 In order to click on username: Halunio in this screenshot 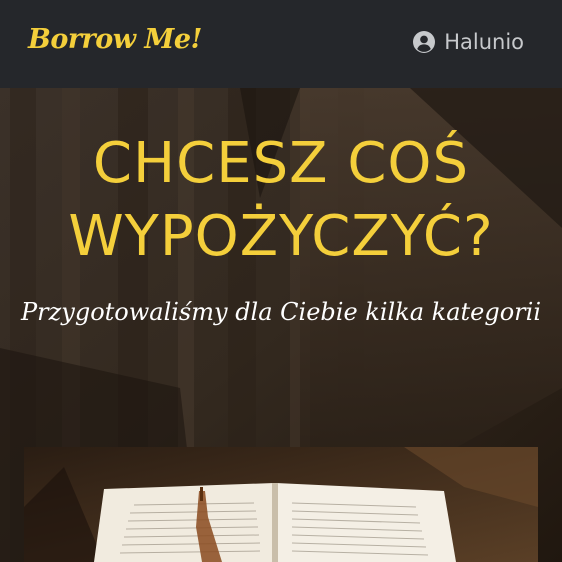, I will do `click(484, 42)`.